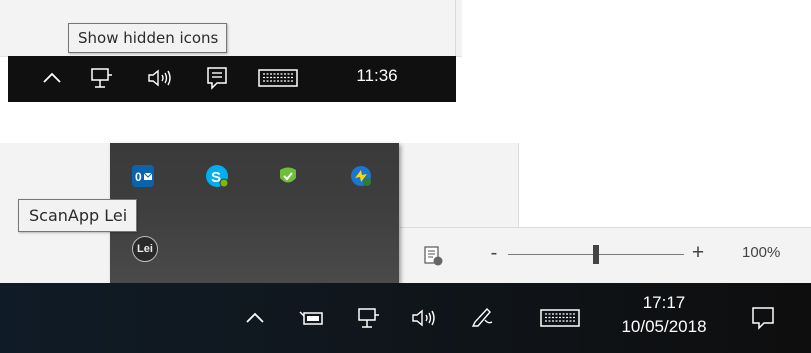 Image resolution: width=811 pixels, height=353 pixels. What do you see at coordinates (138, 177) in the screenshot?
I see `svg-text: 0` at bounding box center [138, 177].